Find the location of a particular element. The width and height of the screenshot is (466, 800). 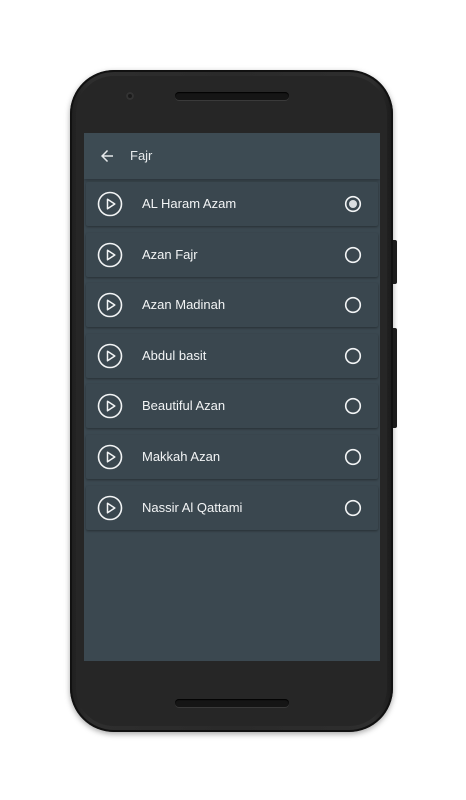

list-item-azan-madinah: Azan Madinah is located at coordinates (232, 305).